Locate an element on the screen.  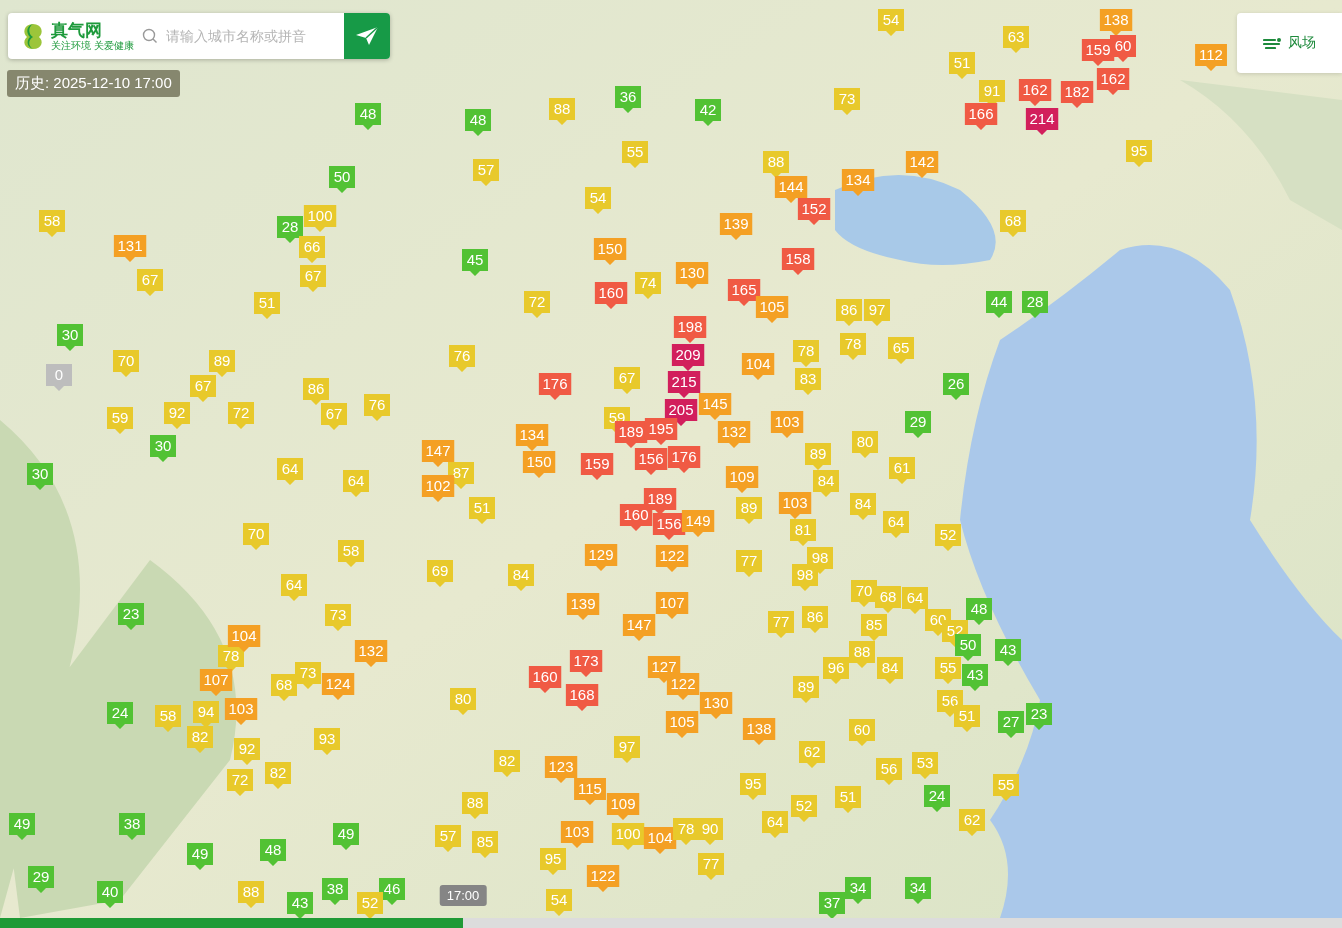
logo-tagline: 关注环境 关爱健康 is located at coordinates (92, 45).